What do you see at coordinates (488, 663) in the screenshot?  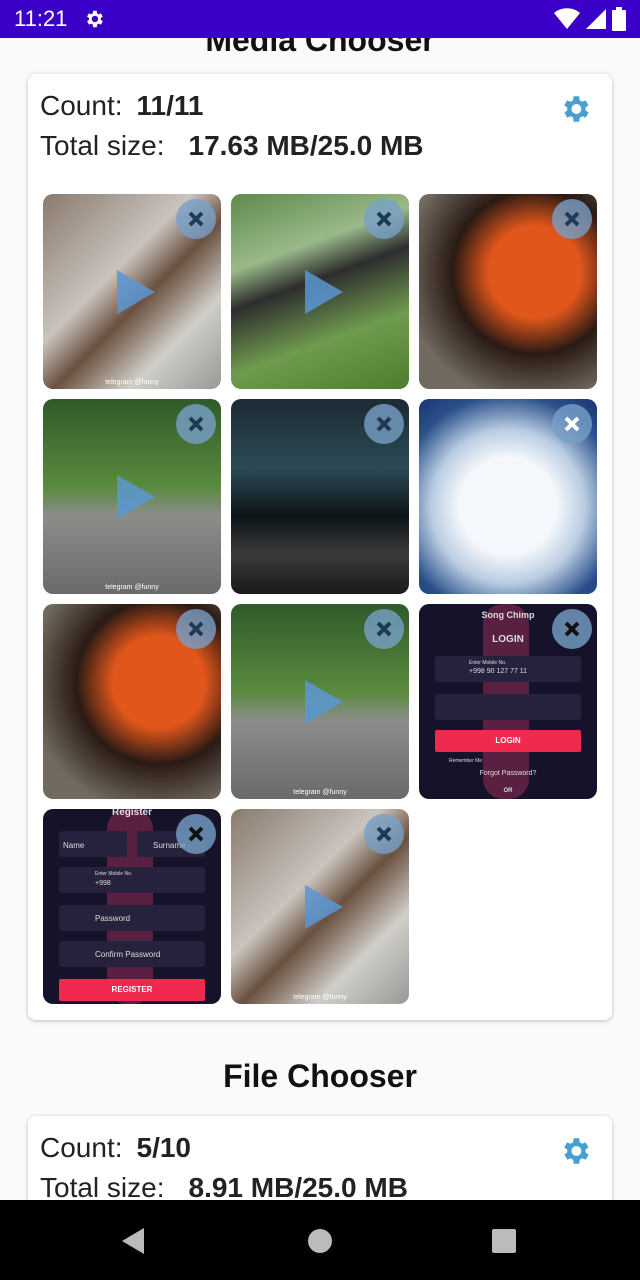 I see `mock-phone-hint: Enter Mobile No.` at bounding box center [488, 663].